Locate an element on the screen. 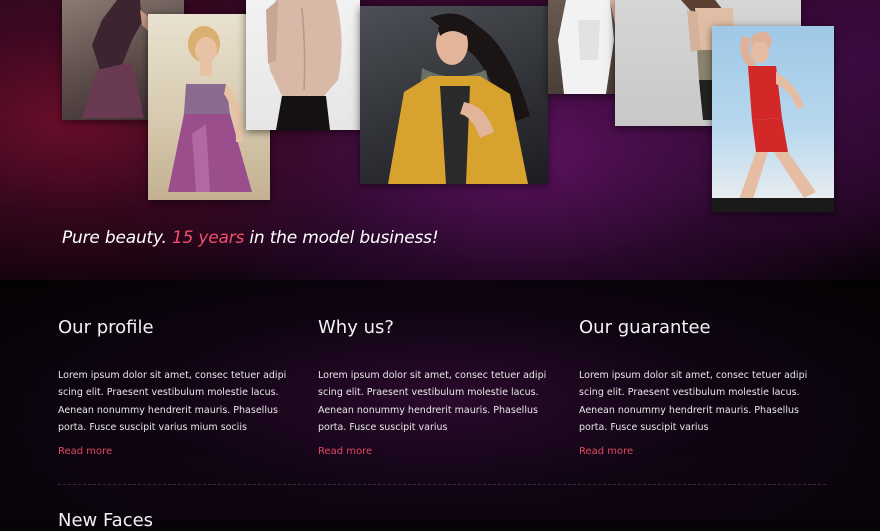 The image size is (880, 531). tagline-tail: in the model business! is located at coordinates (344, 238).